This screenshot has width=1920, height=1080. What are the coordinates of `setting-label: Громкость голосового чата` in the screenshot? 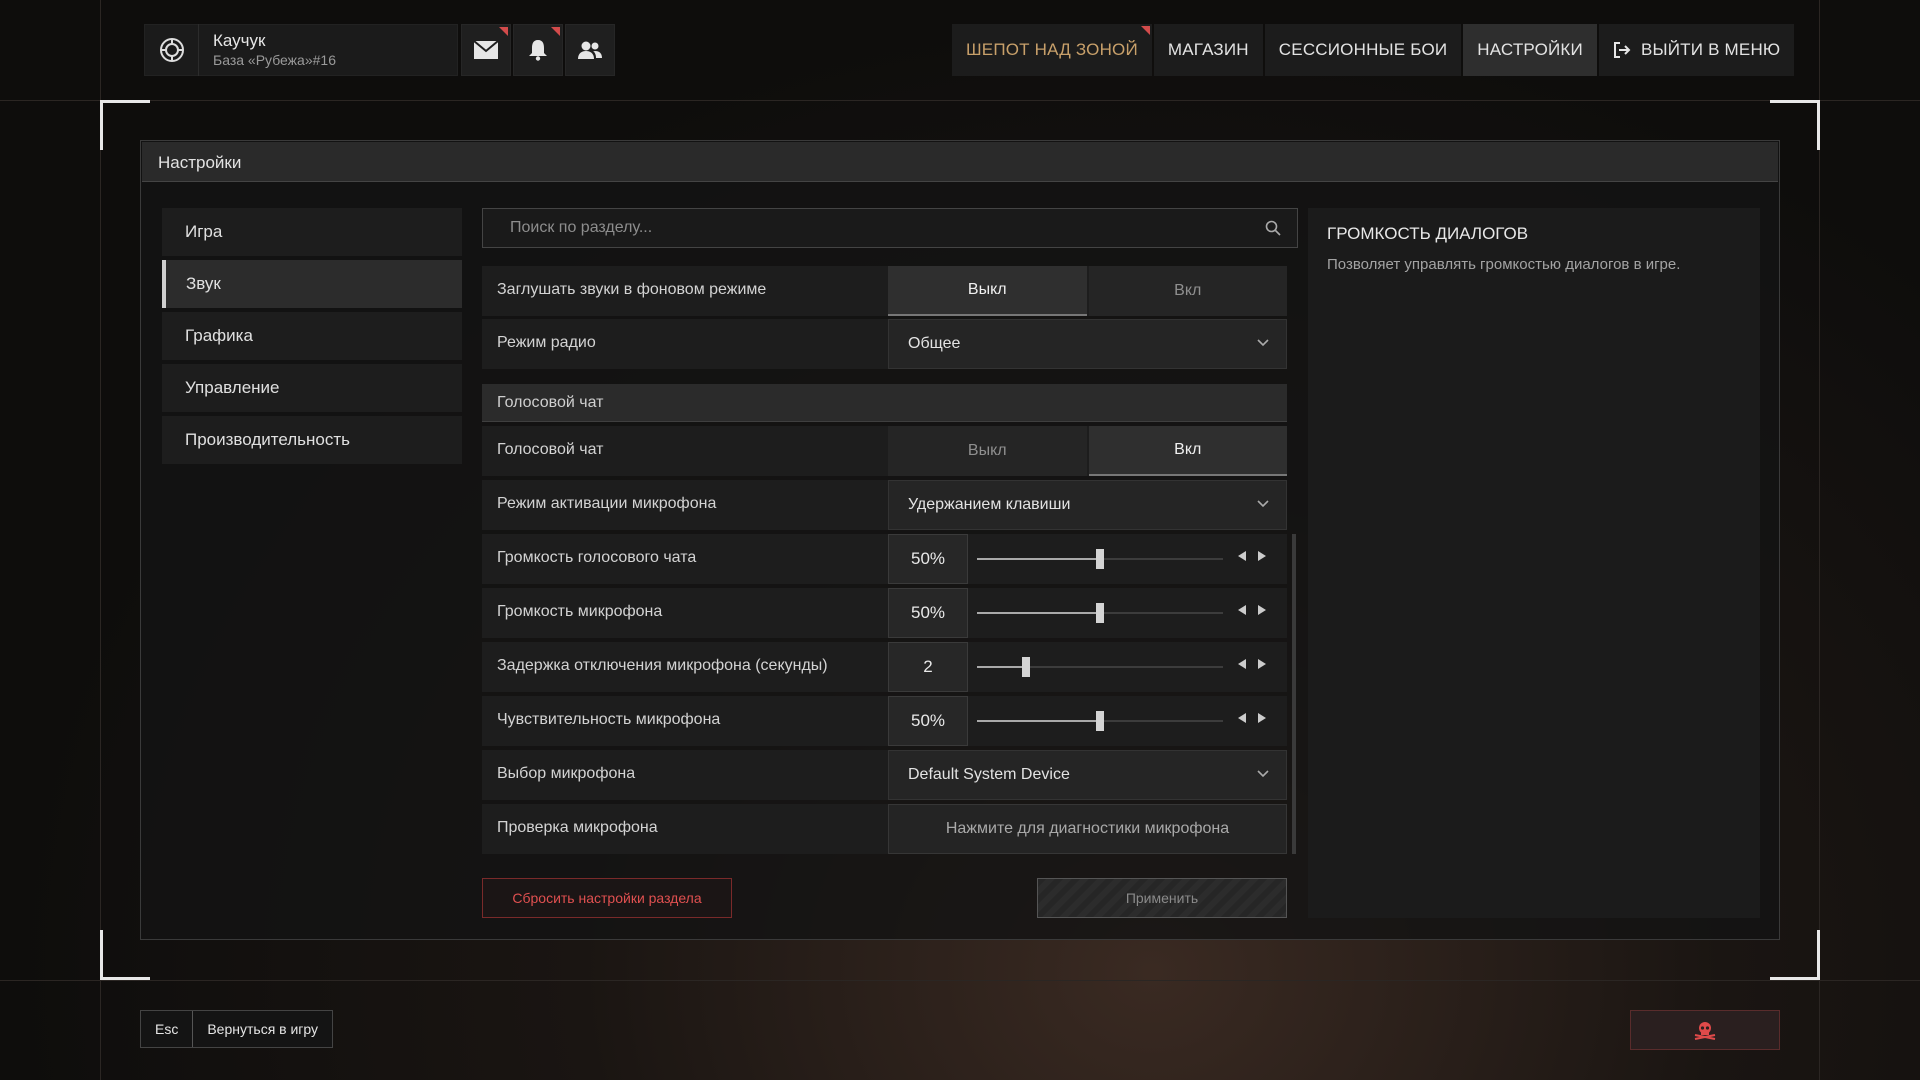 It's located at (597, 557).